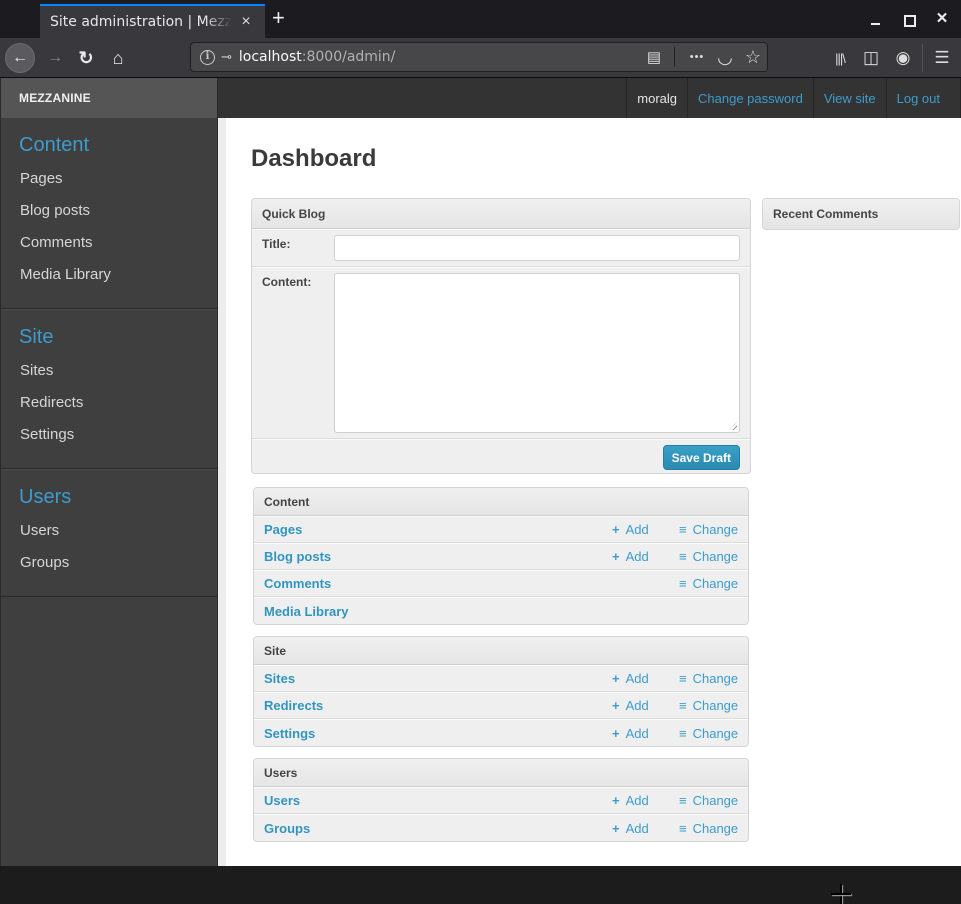  I want to click on sidebar-heading: Site, so click(36, 337).